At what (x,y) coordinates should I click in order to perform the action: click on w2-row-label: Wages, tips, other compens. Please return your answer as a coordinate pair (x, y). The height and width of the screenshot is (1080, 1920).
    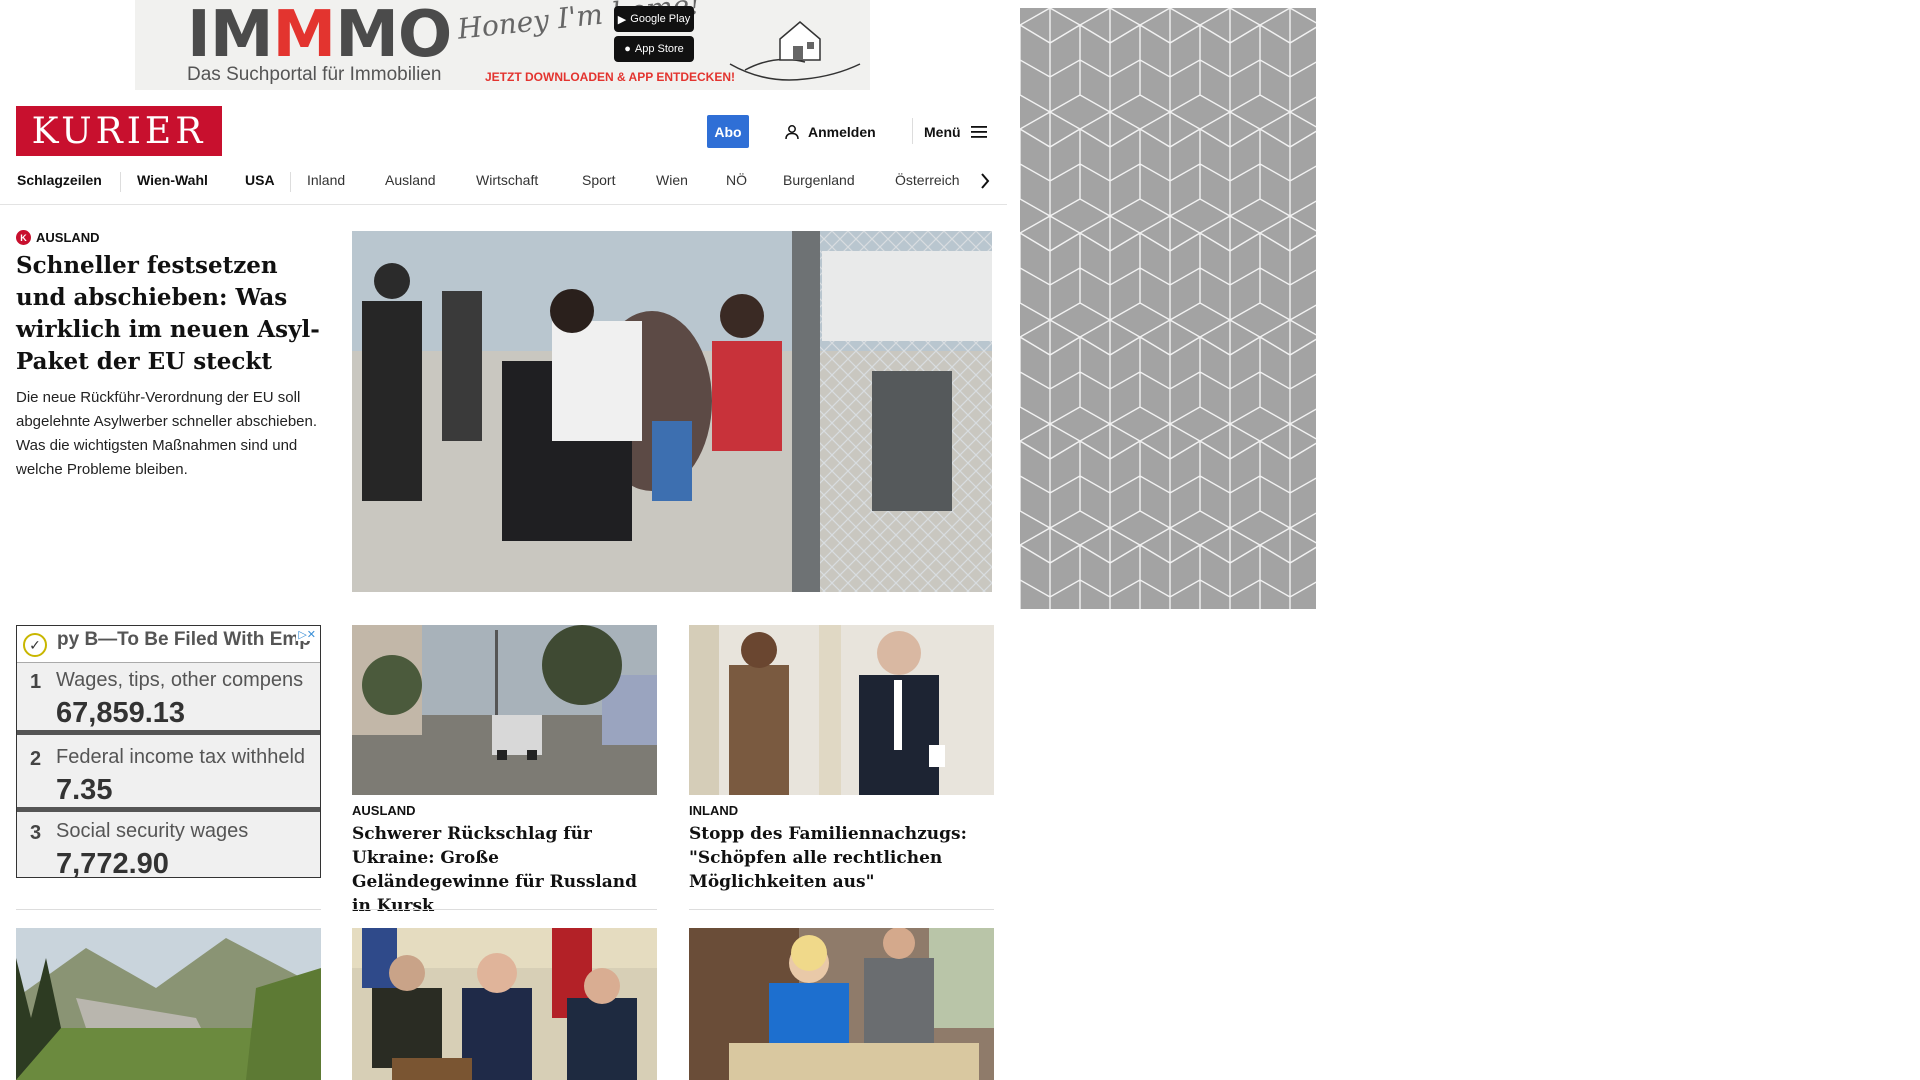
    Looking at the image, I should click on (180, 680).